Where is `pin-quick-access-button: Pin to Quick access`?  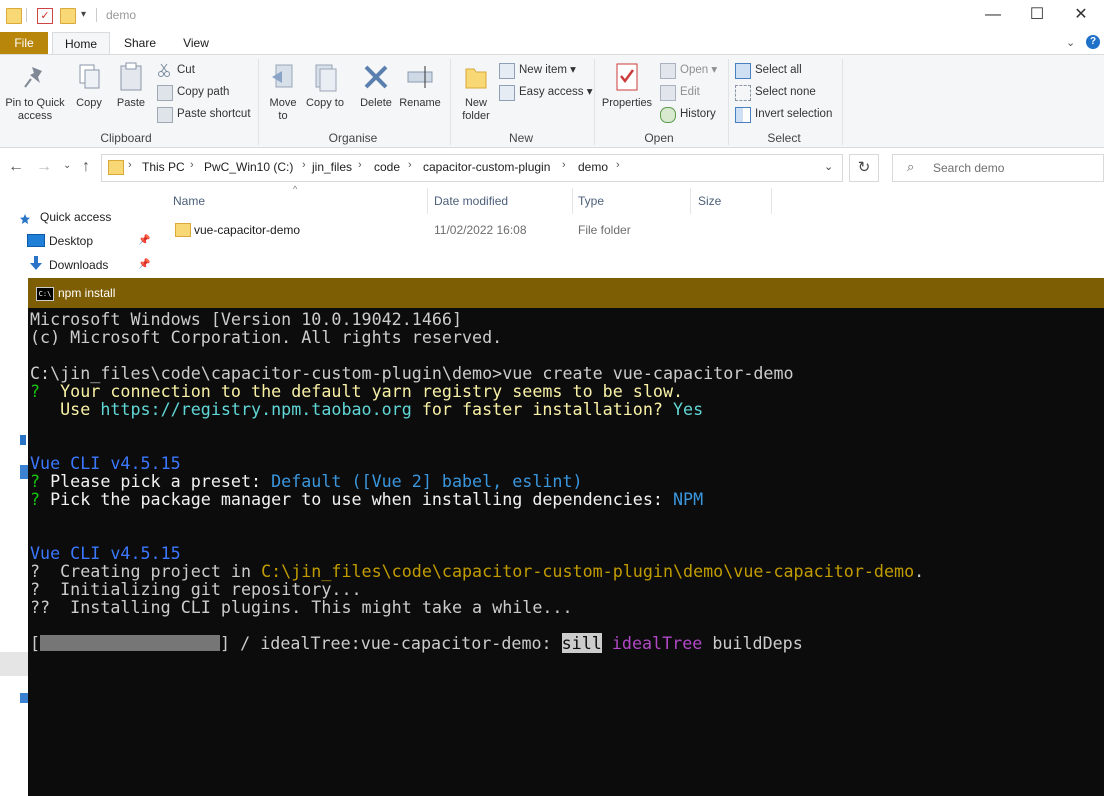
pin-quick-access-button: Pin to Quick access is located at coordinates (35, 91).